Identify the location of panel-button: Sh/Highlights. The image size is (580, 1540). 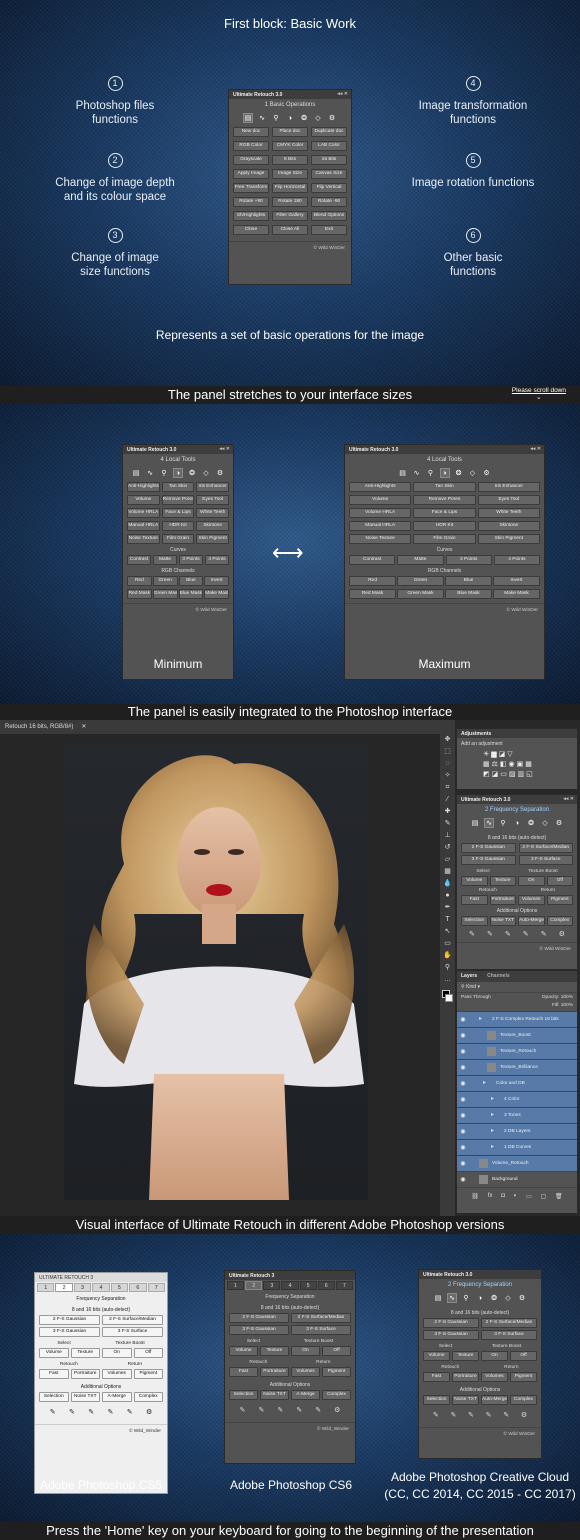
(251, 216).